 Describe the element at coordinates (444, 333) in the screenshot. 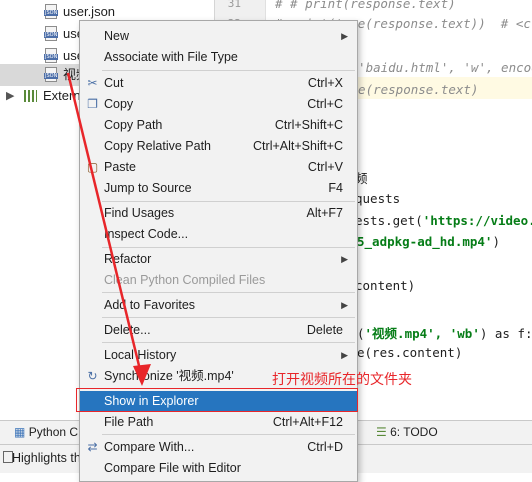

I see `code-line: ('视频.mp4', 'wb') as f:` at that location.